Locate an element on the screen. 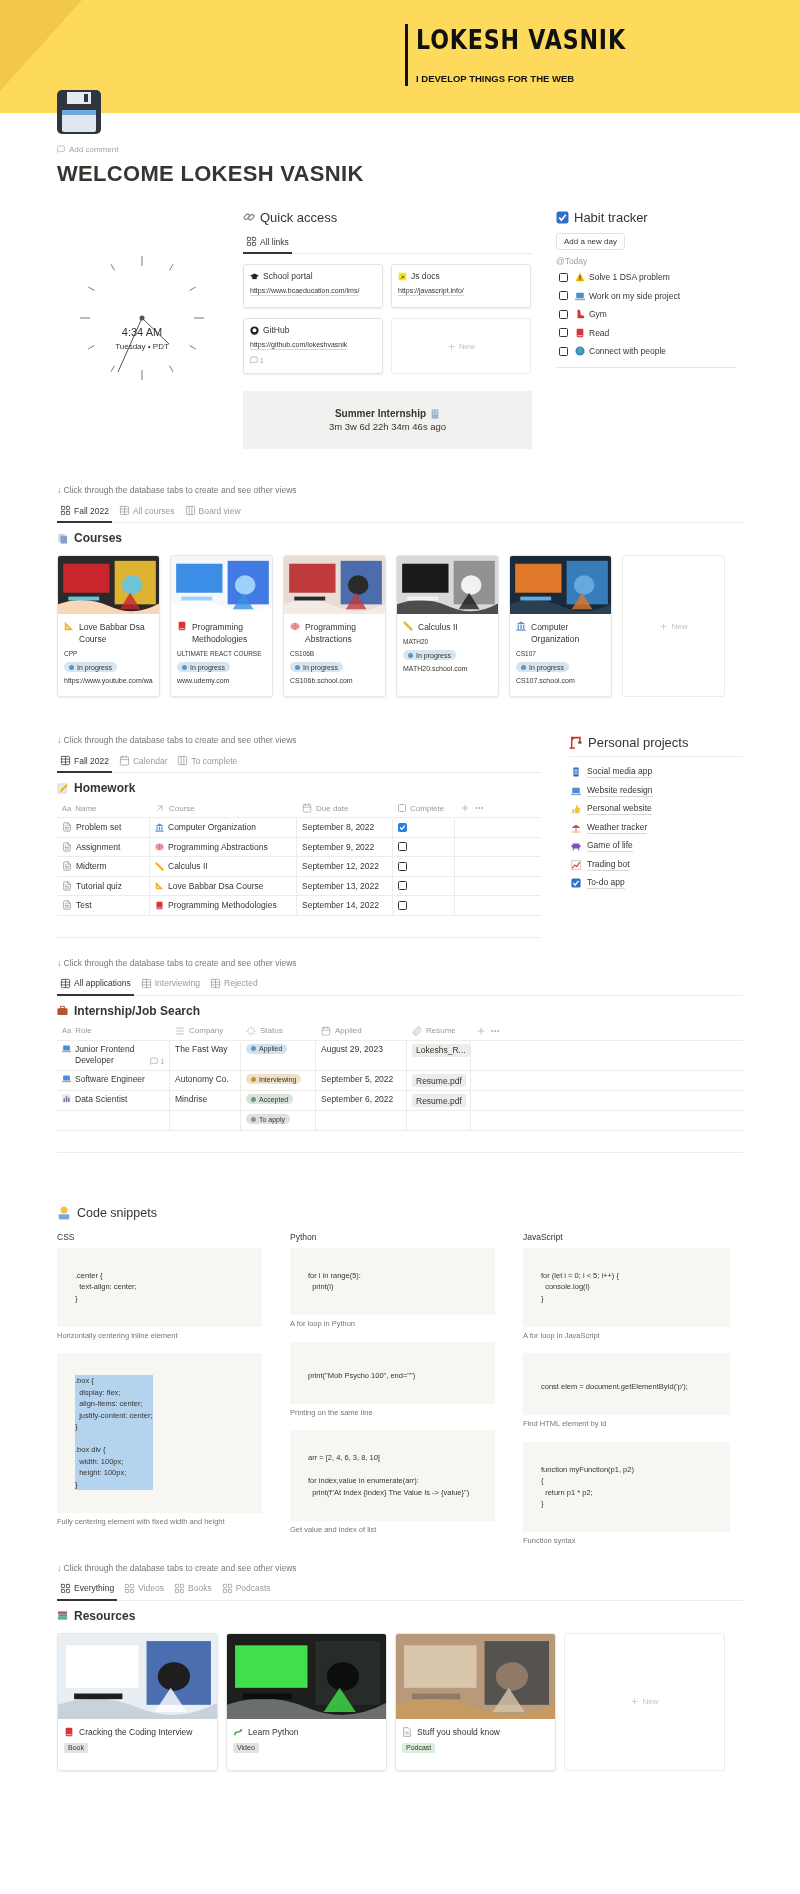 The image size is (800, 1894). project-link: Website redesign is located at coordinates (620, 790).